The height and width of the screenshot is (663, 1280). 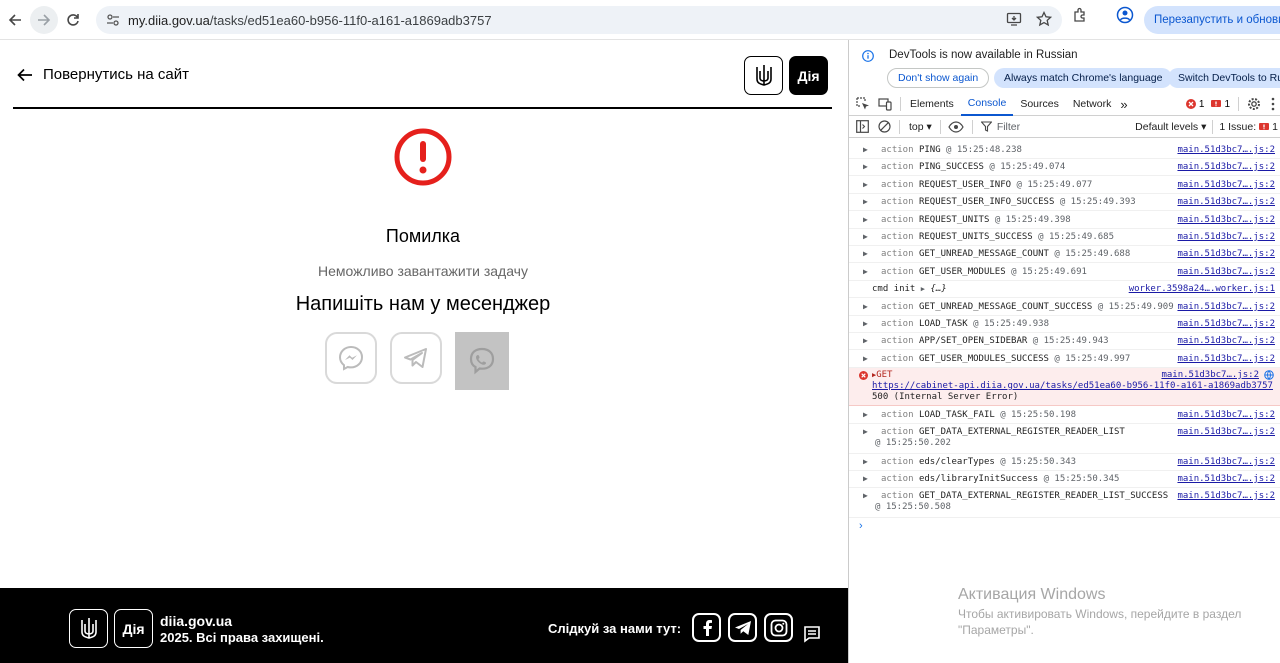 I want to click on back-arrow-icon, so click(x=15, y=20).